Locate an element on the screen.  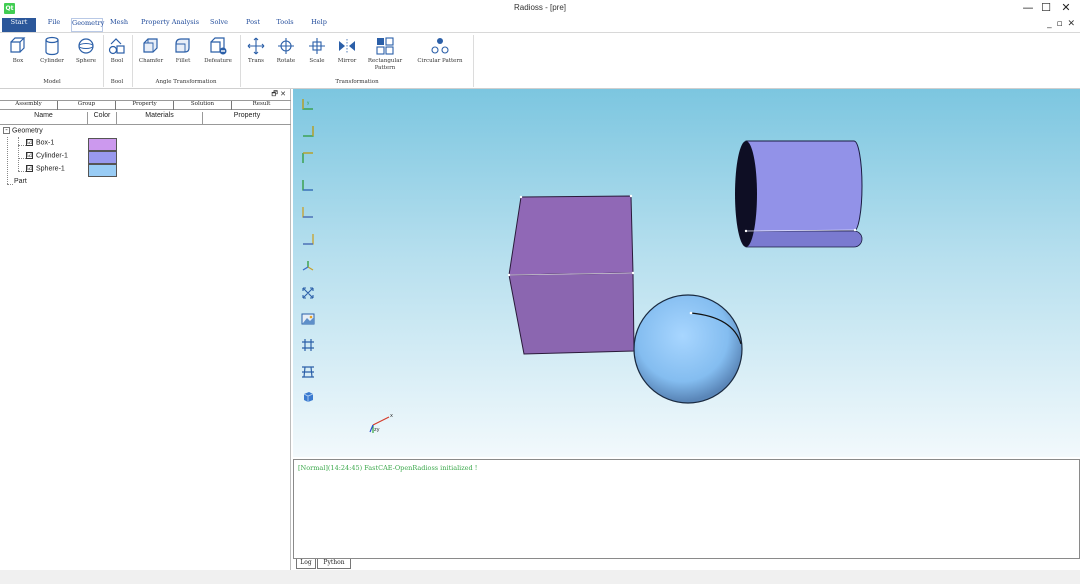
defeature-label: Defeature is located at coordinates (218, 61).